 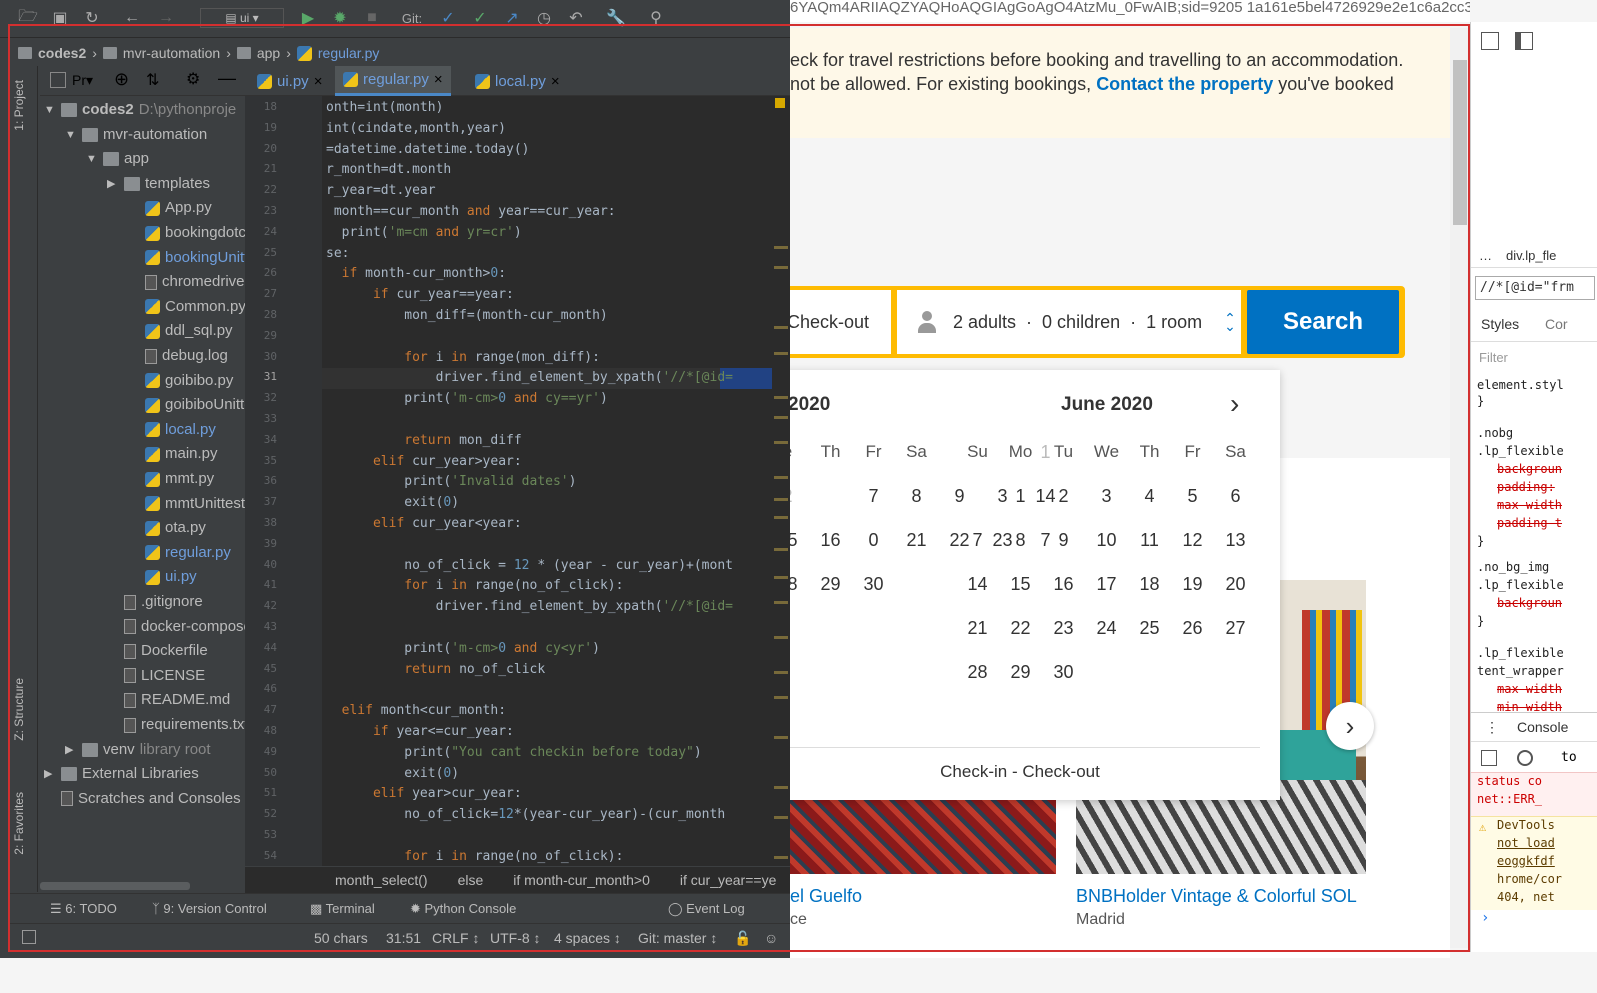 I want to click on run-icon: ▶, so click(x=308, y=18).